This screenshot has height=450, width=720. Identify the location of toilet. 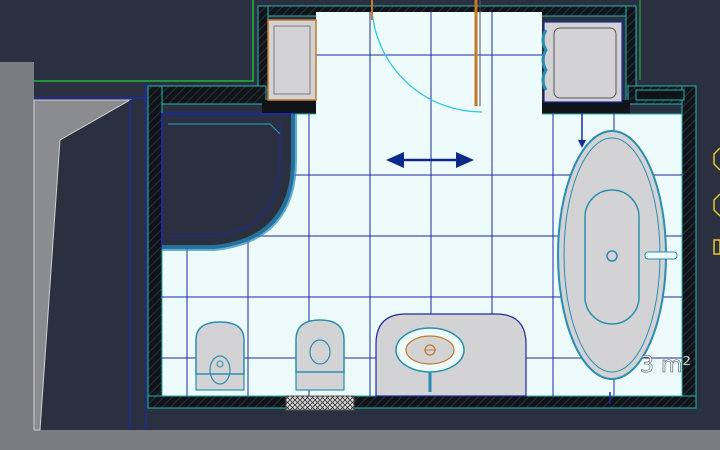
(320, 355).